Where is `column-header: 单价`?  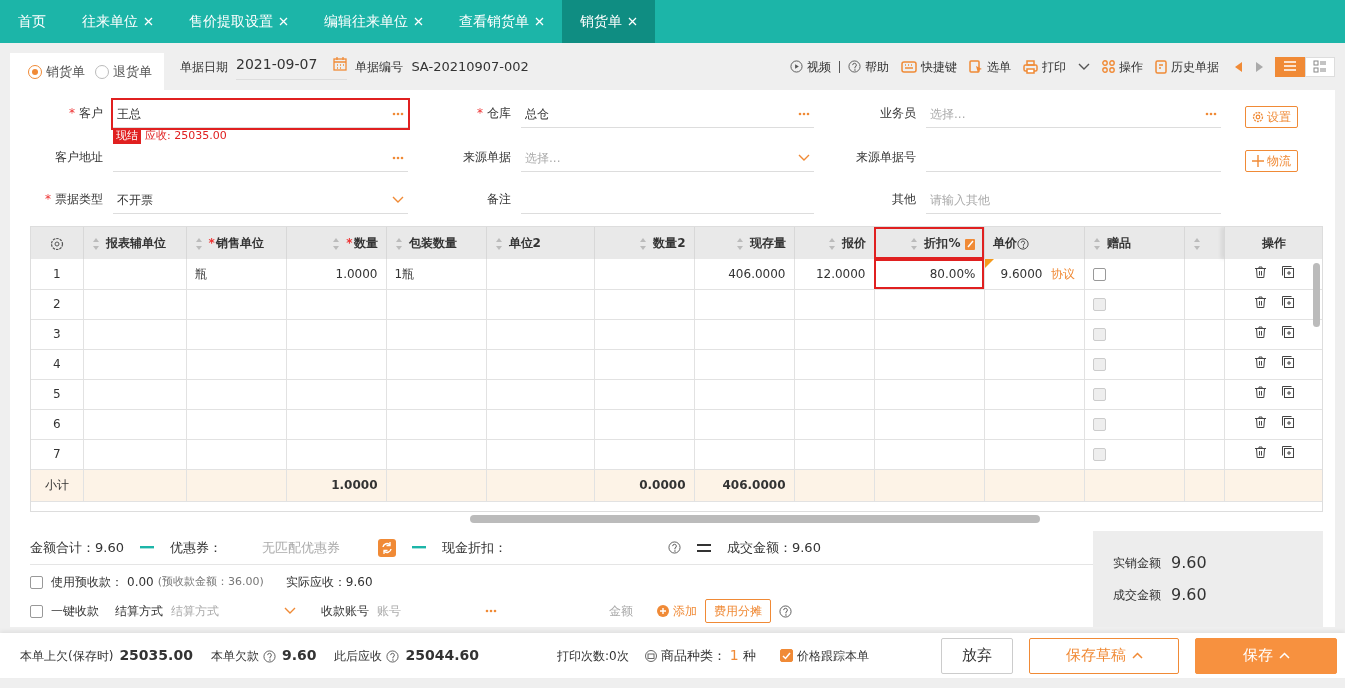 column-header: 单价 is located at coordinates (1010, 243).